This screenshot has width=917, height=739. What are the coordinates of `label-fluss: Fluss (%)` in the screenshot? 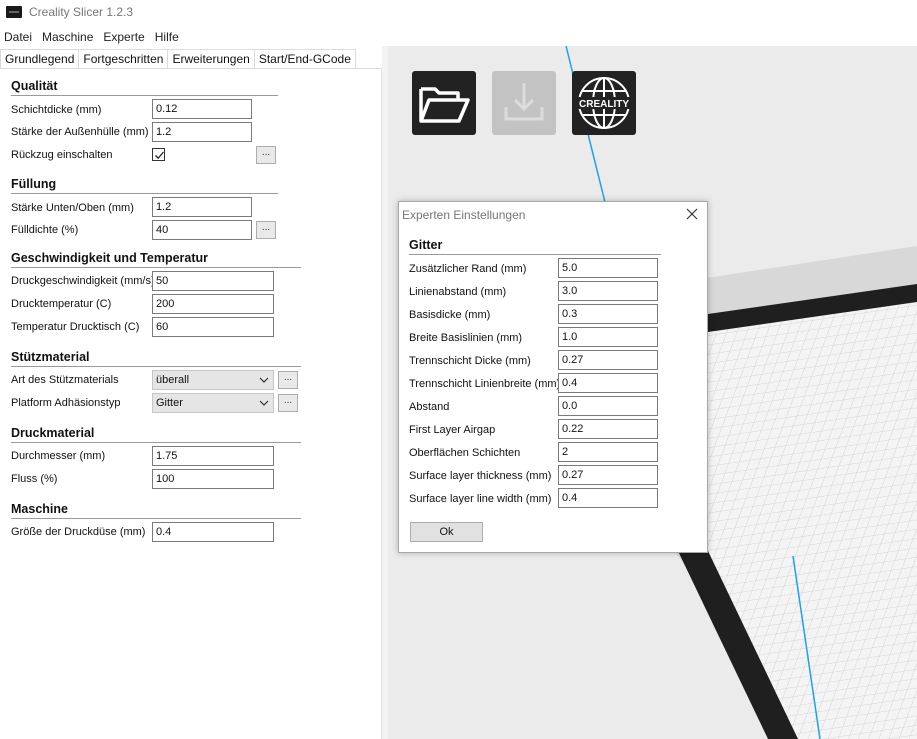 It's located at (34, 479).